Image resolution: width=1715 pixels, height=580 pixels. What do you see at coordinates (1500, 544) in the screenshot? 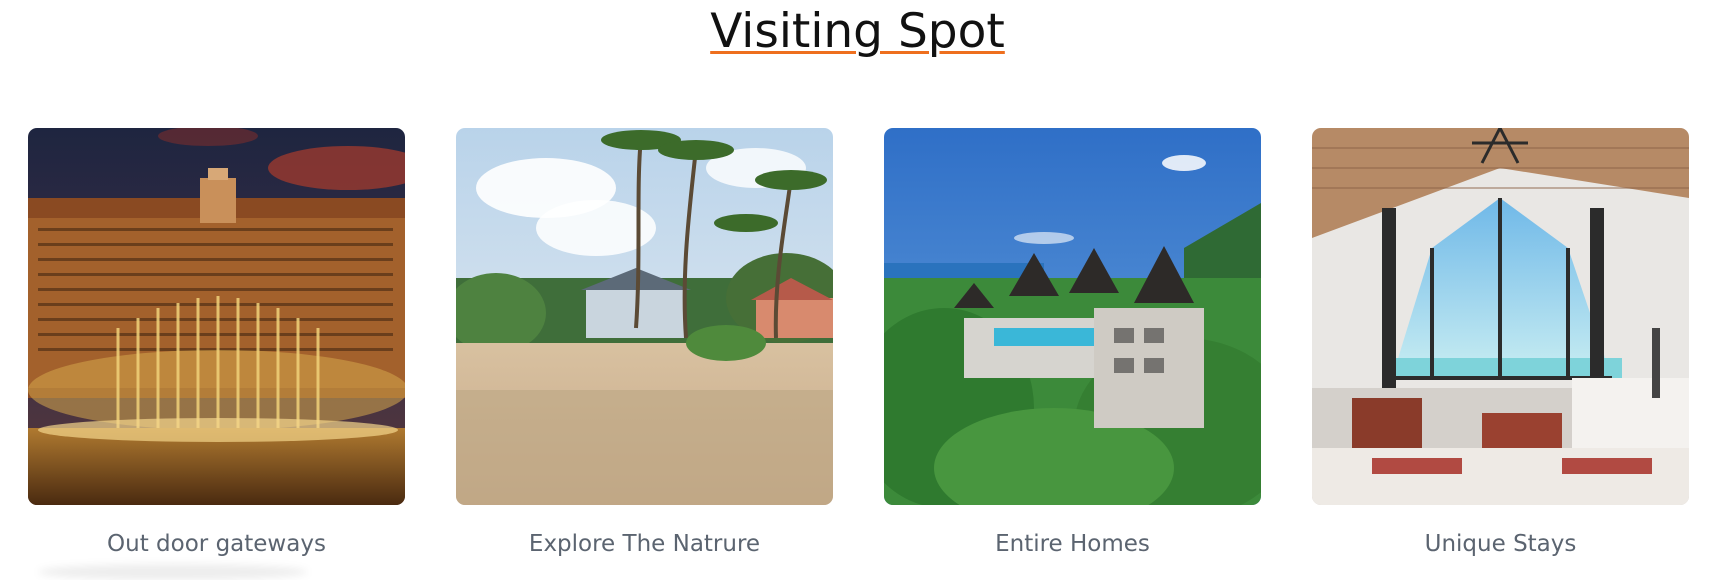
I see `card-caption: Unique Stays` at bounding box center [1500, 544].